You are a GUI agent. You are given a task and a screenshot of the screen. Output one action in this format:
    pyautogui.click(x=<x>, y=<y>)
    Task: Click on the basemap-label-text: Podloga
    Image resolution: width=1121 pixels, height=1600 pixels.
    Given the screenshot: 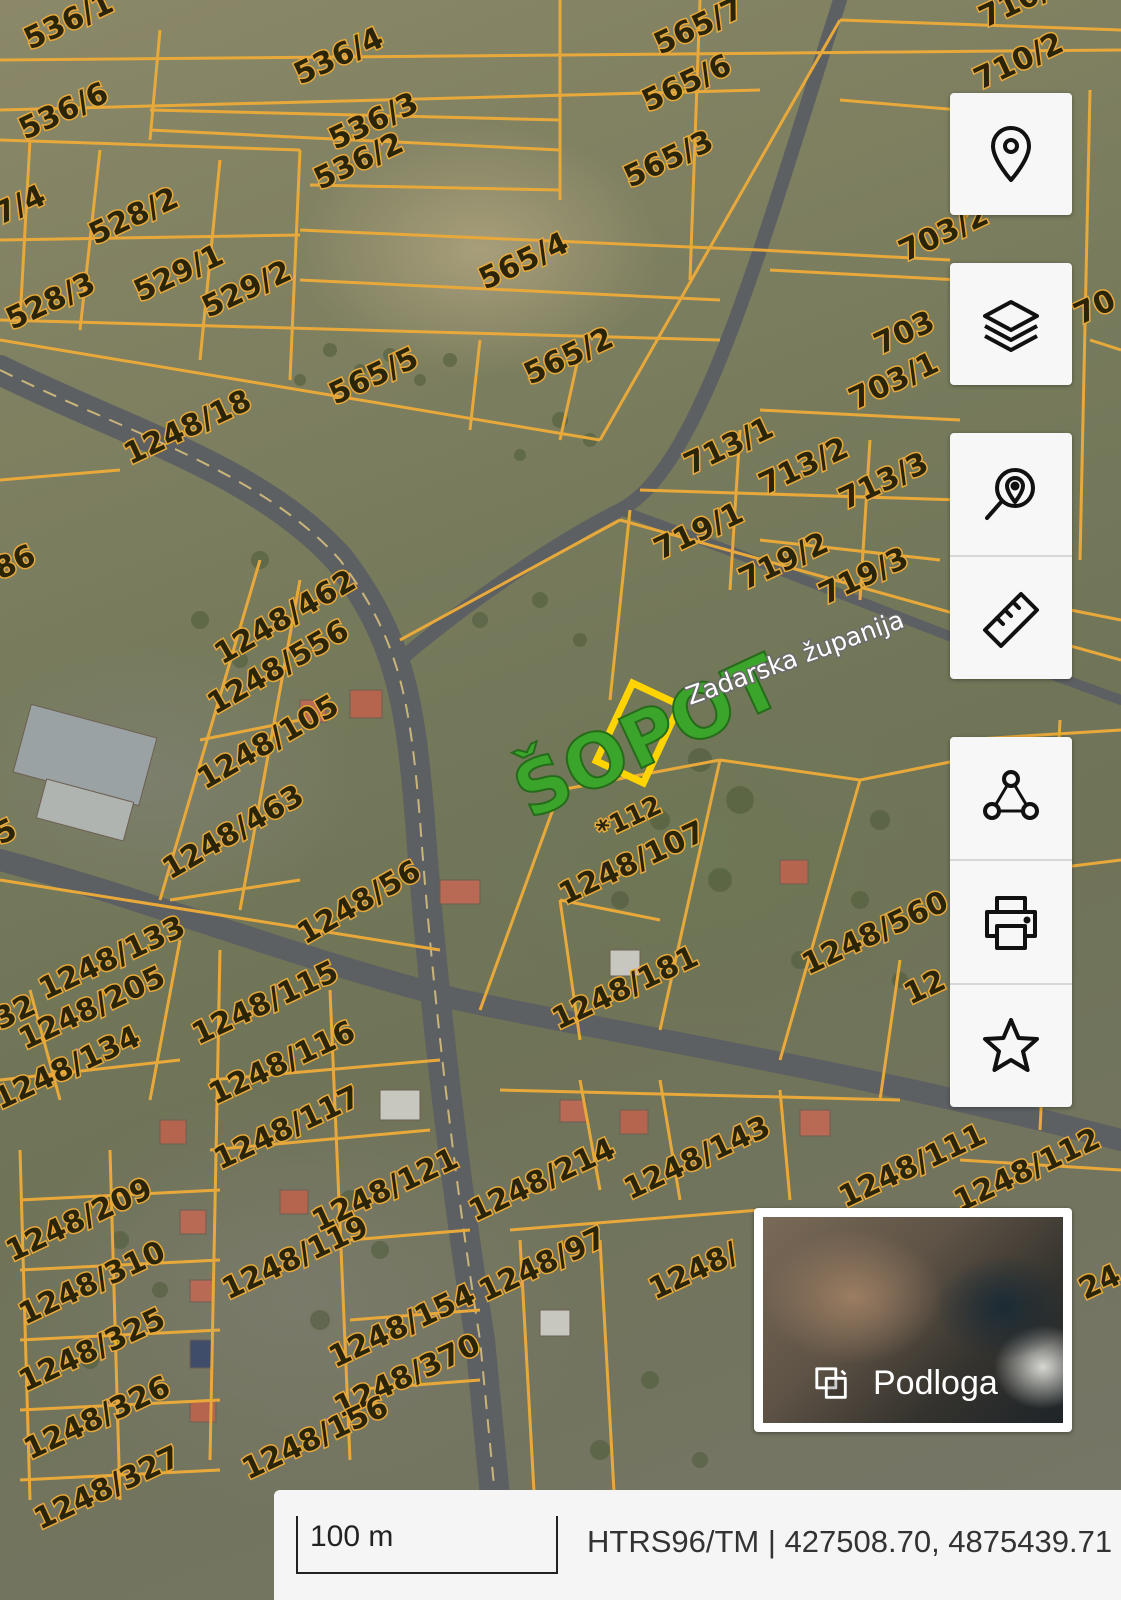 What is the action you would take?
    pyautogui.click(x=935, y=1383)
    